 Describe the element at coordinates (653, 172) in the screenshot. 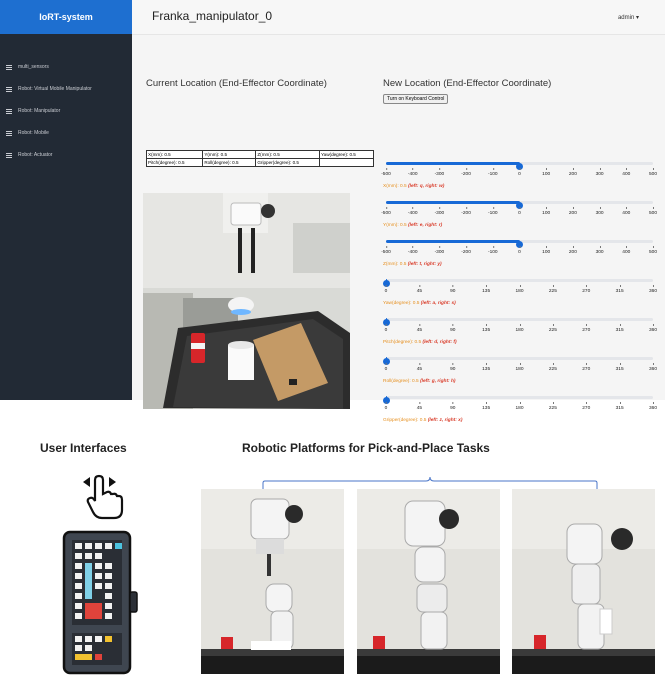

I see `tick-label: 500` at that location.